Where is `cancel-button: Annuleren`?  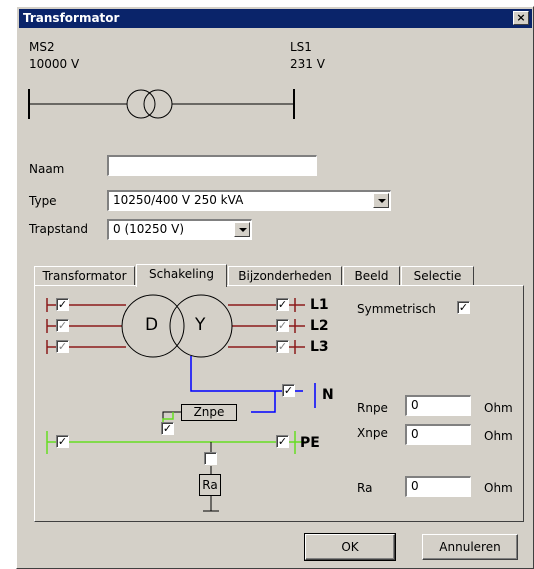 cancel-button: Annuleren is located at coordinates (470, 547).